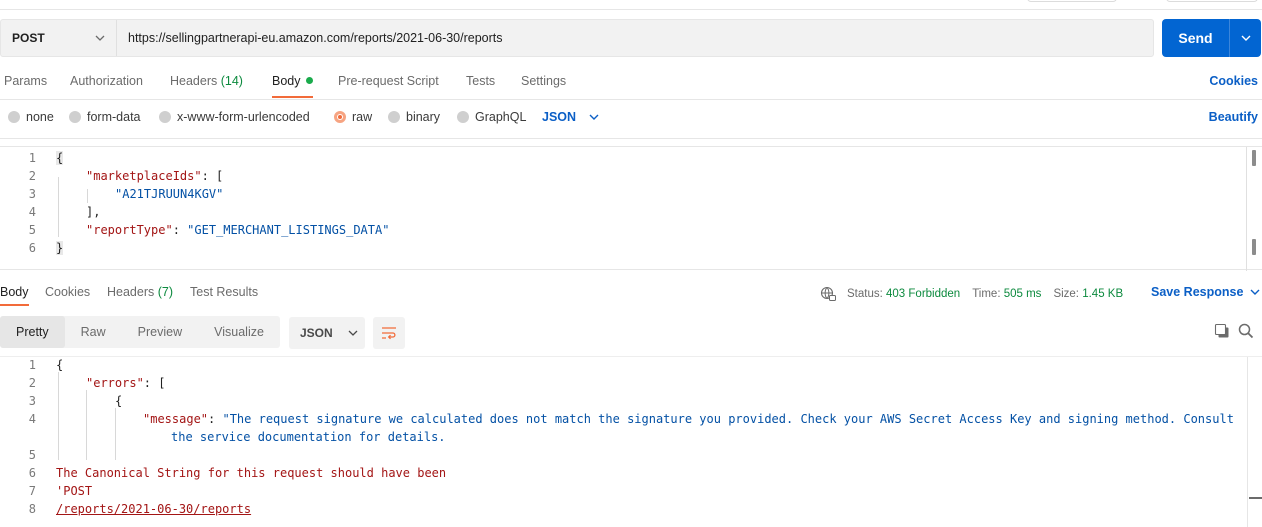 The height and width of the screenshot is (527, 1262). I want to click on line-number: 5, so click(32, 230).